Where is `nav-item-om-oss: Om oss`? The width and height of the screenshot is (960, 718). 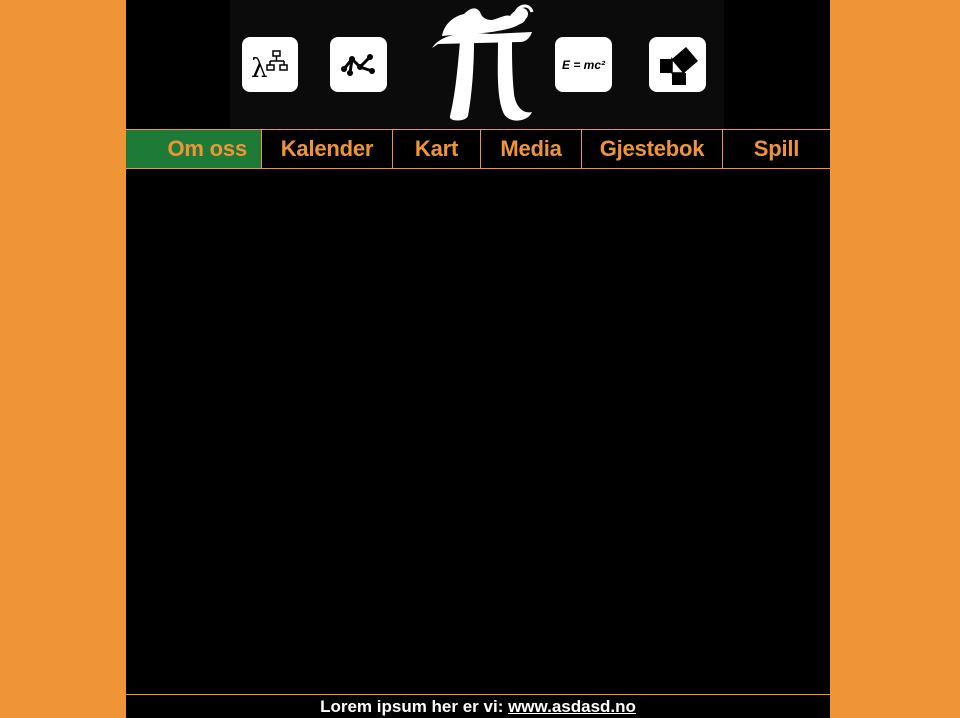
nav-item-om-oss: Om oss is located at coordinates (194, 149).